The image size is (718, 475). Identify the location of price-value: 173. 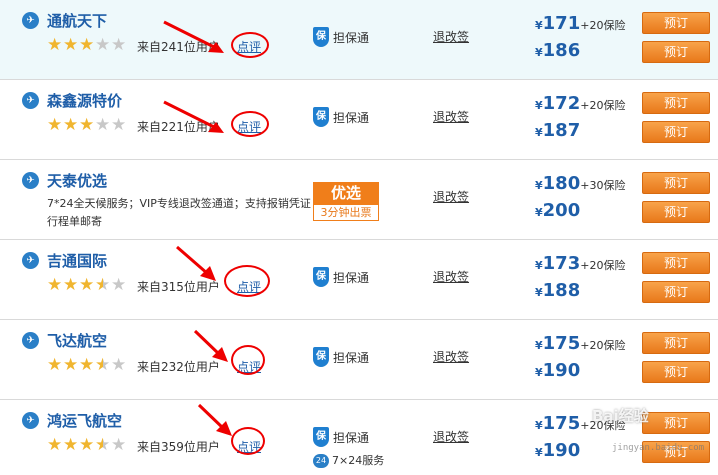
(561, 263).